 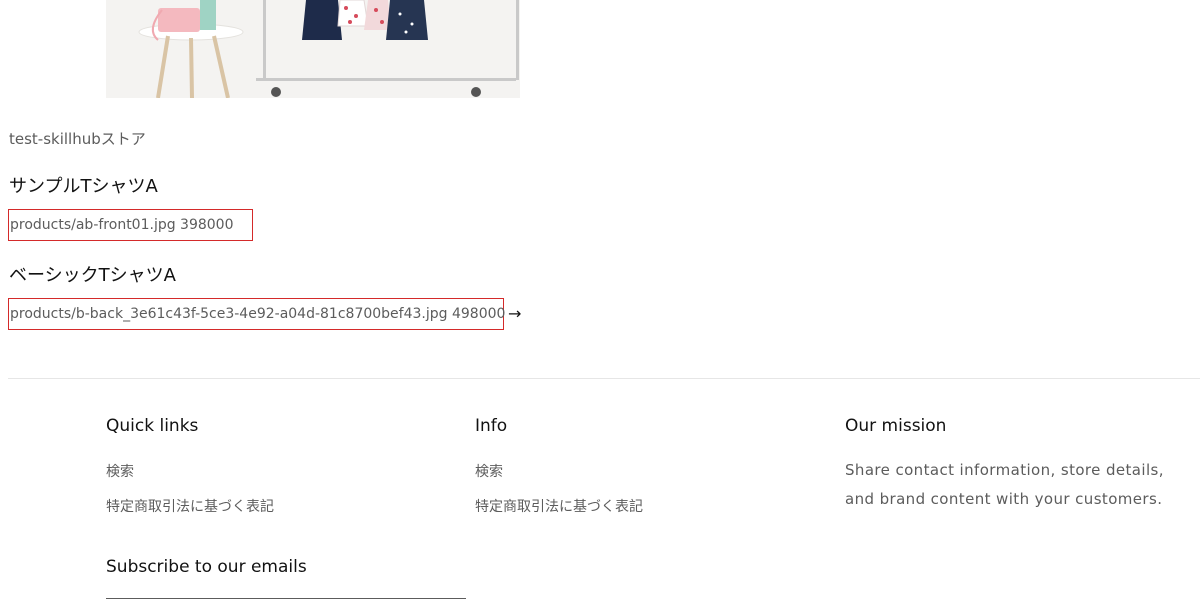 I want to click on hero-image, so click(x=313, y=49).